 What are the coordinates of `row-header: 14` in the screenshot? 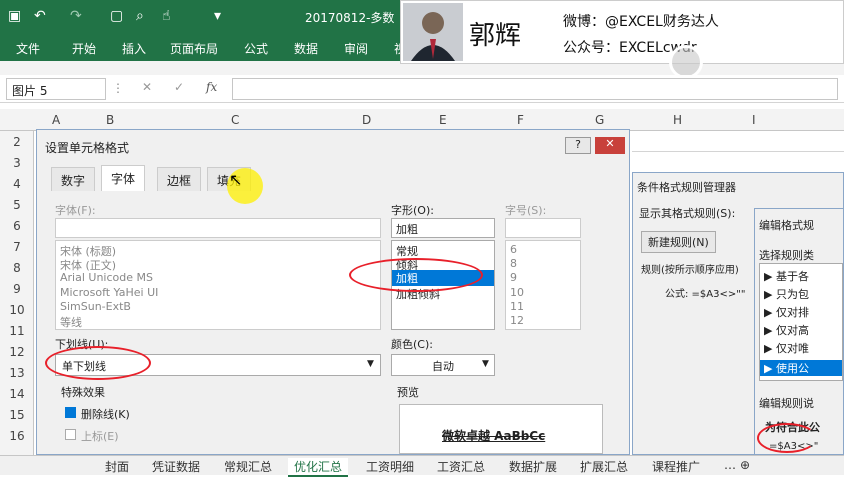 It's located at (17, 394).